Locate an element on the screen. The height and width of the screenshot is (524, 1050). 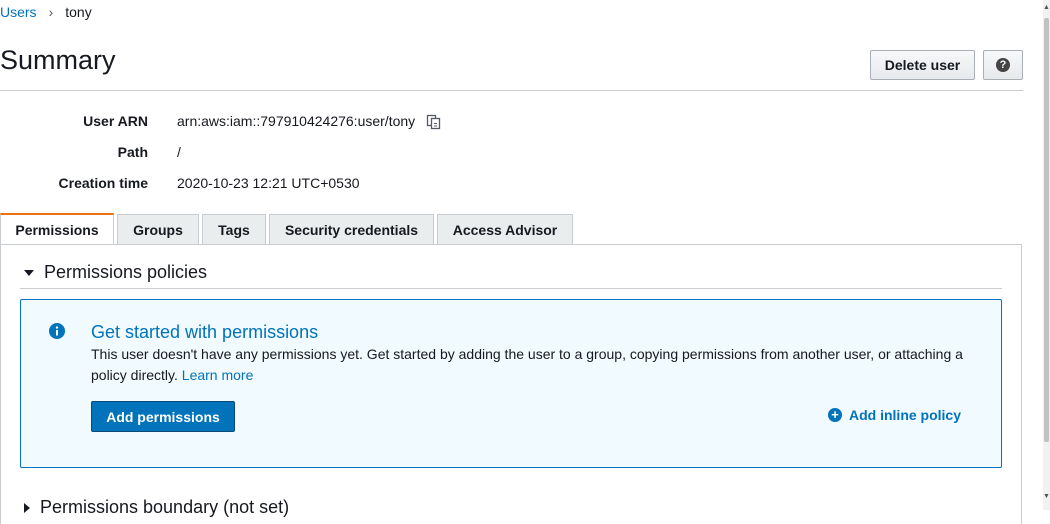
scrollbar-thumb is located at coordinates (1046, 230).